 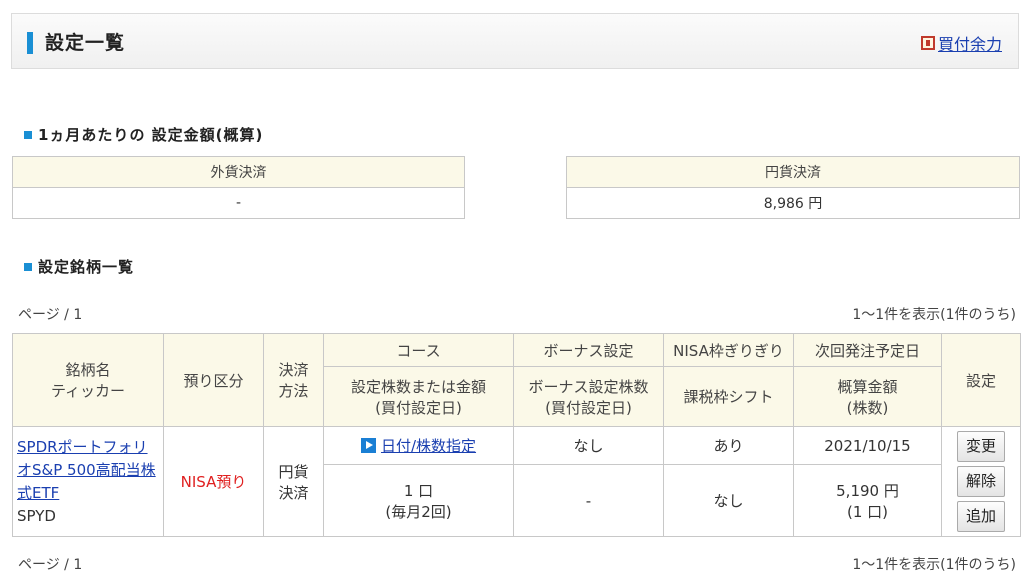 I want to click on page-title: 設定一覧, so click(x=85, y=43).